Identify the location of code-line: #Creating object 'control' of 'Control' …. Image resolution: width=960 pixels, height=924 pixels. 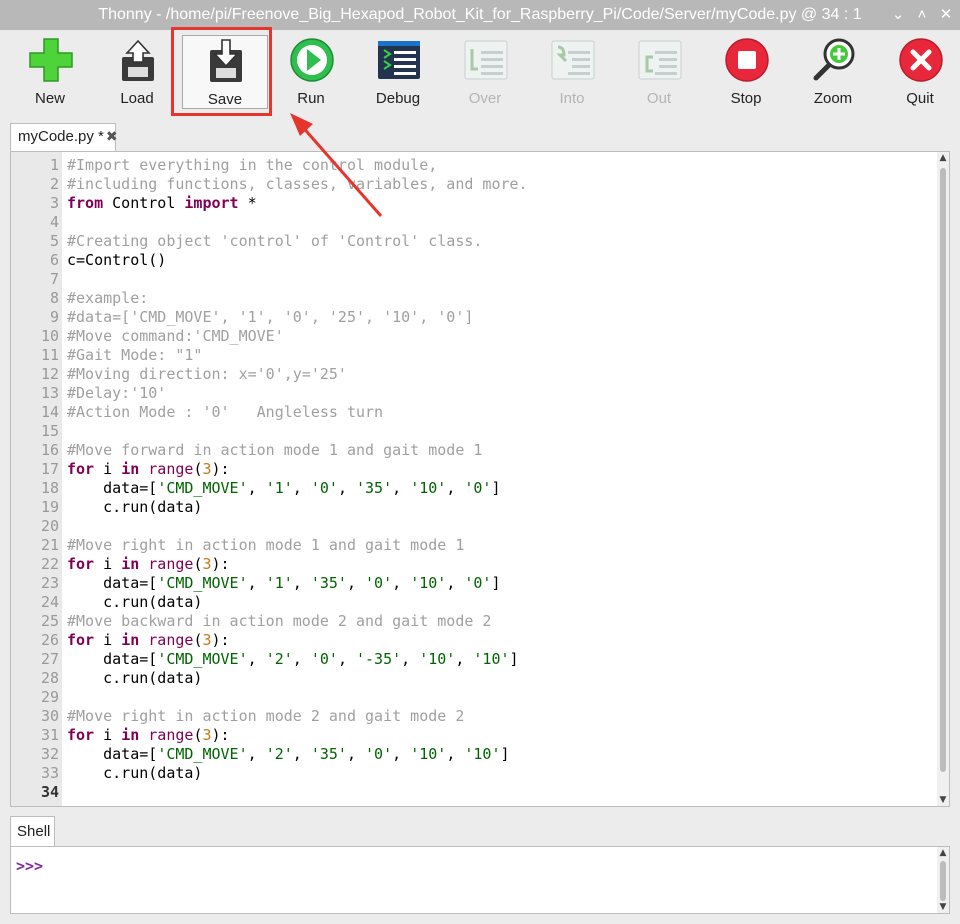
(501, 241).